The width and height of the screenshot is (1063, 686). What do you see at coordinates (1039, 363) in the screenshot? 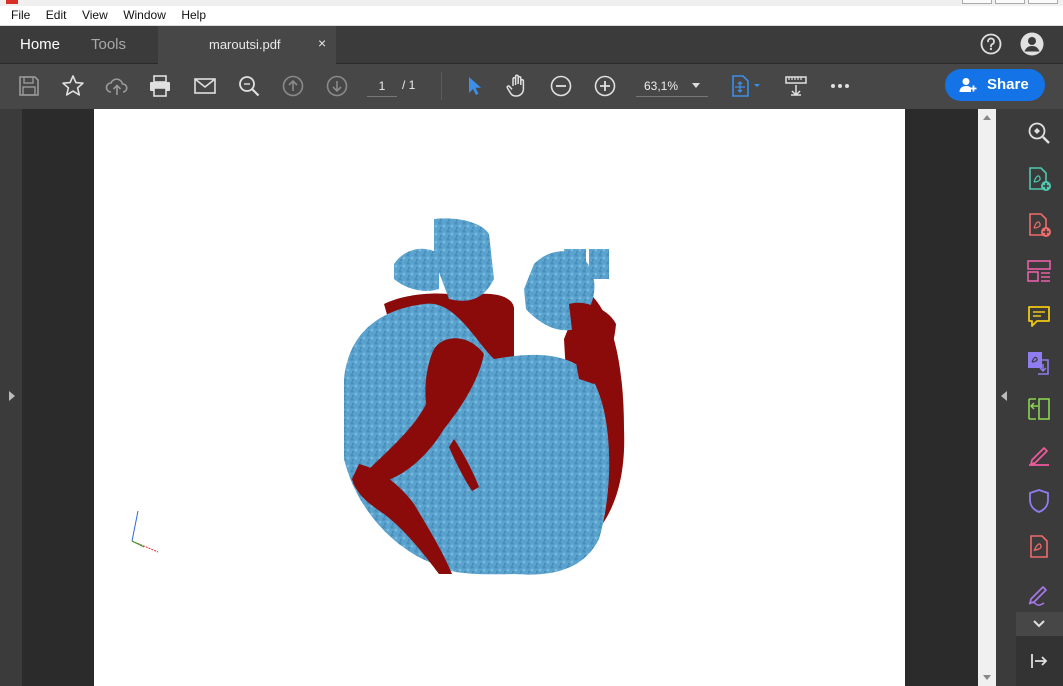
I see `export-pdf-icon` at bounding box center [1039, 363].